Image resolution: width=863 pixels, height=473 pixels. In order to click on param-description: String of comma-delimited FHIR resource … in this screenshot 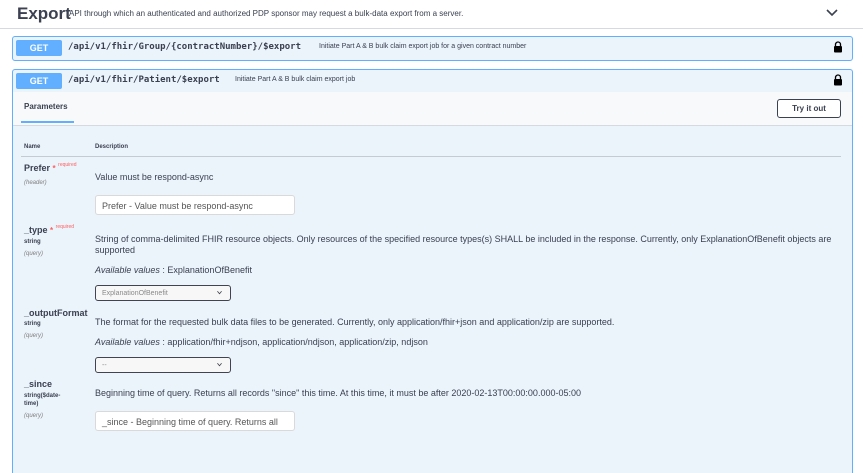, I will do `click(463, 244)`.